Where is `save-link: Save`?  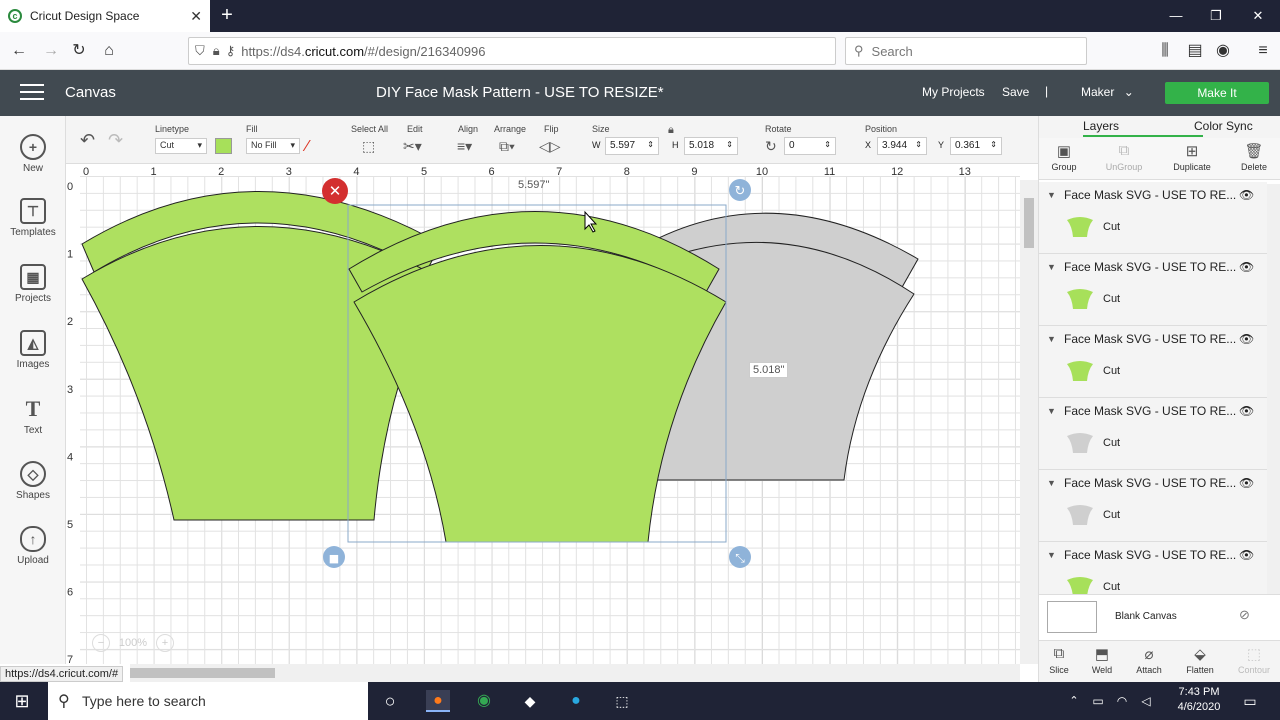 save-link: Save is located at coordinates (1015, 92).